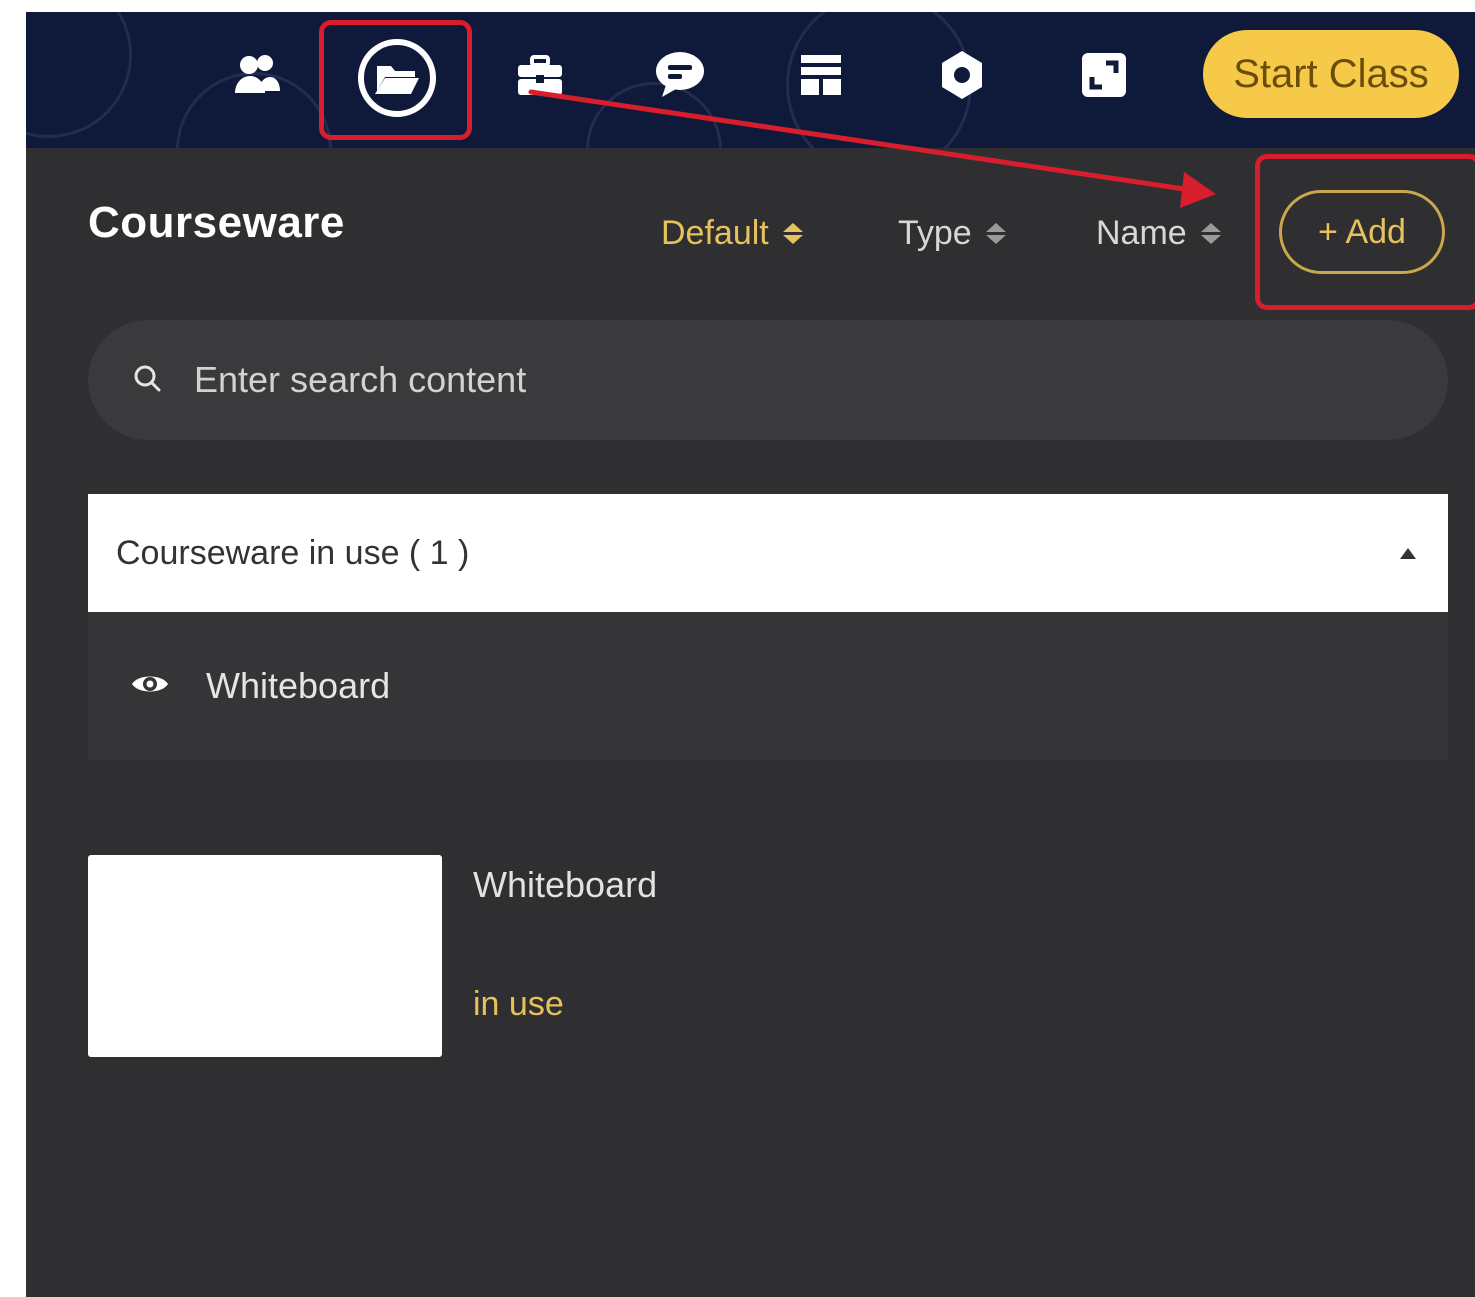  What do you see at coordinates (1141, 233) in the screenshot?
I see `sort-name-label: Name` at bounding box center [1141, 233].